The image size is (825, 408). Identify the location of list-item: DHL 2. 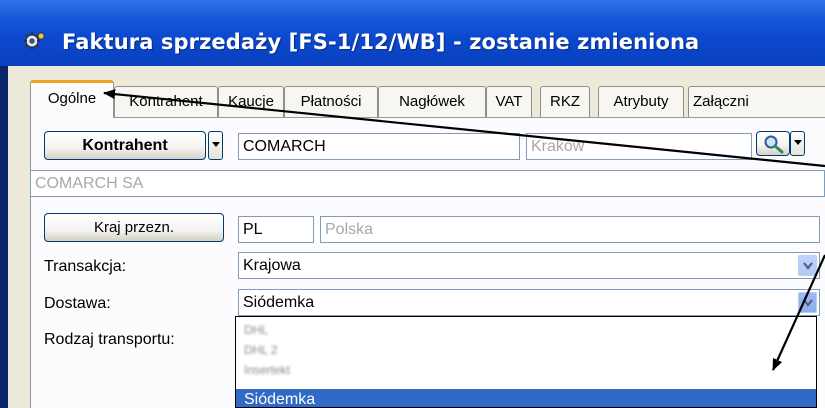
(261, 350).